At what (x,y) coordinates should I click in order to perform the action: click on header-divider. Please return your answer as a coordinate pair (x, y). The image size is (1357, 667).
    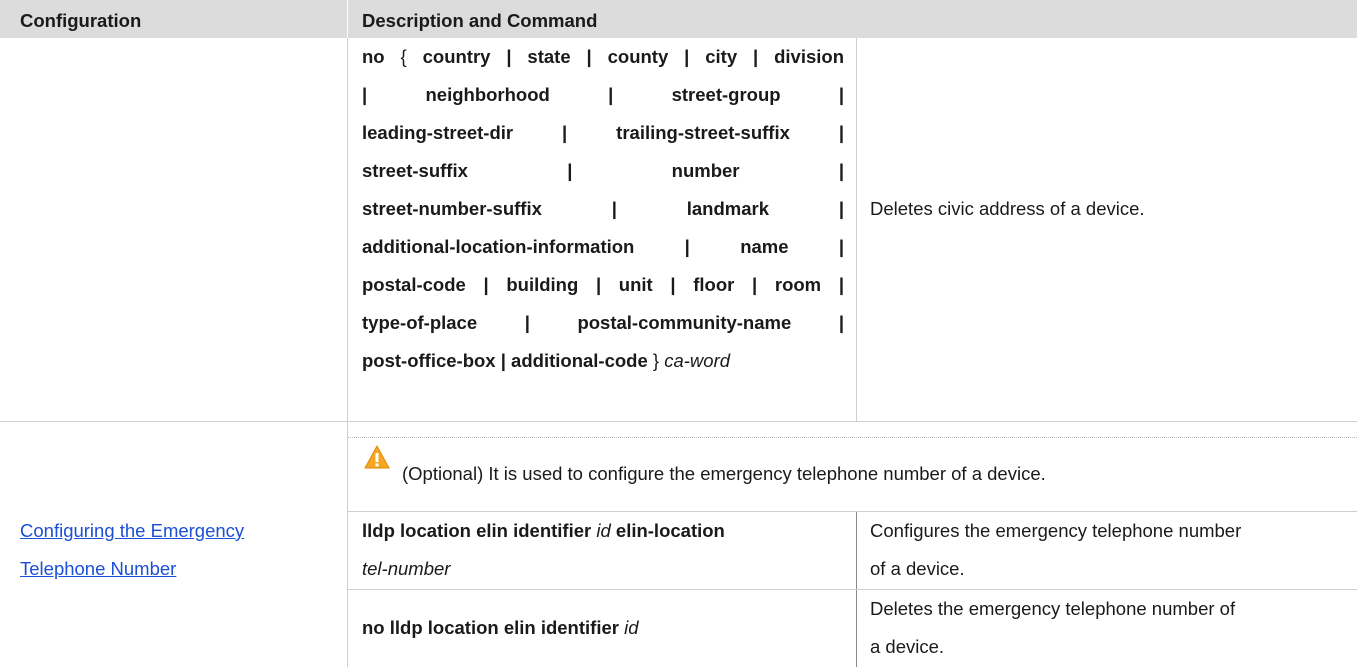
    Looking at the image, I should click on (347, 19).